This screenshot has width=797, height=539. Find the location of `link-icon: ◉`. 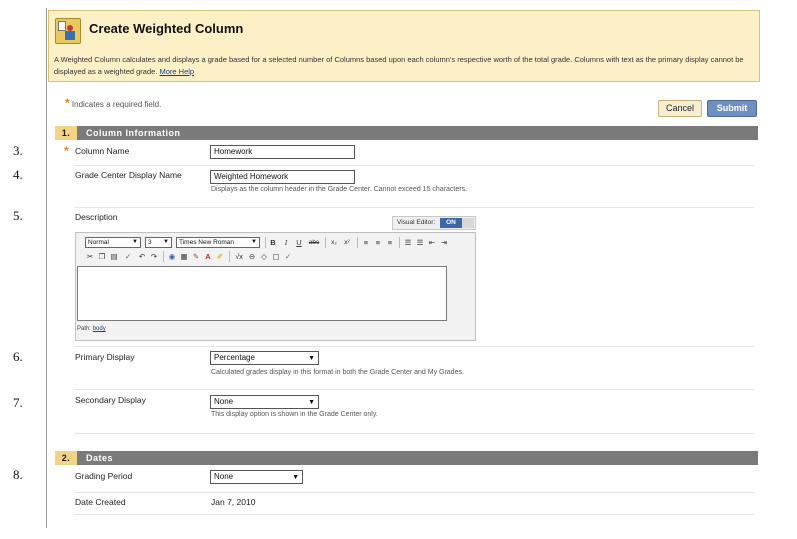

link-icon: ◉ is located at coordinates (172, 256).